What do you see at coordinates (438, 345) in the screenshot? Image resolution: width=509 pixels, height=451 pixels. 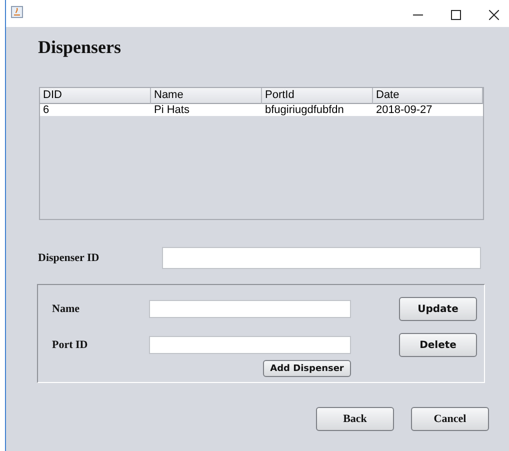 I see `action-button: Delete` at bounding box center [438, 345].